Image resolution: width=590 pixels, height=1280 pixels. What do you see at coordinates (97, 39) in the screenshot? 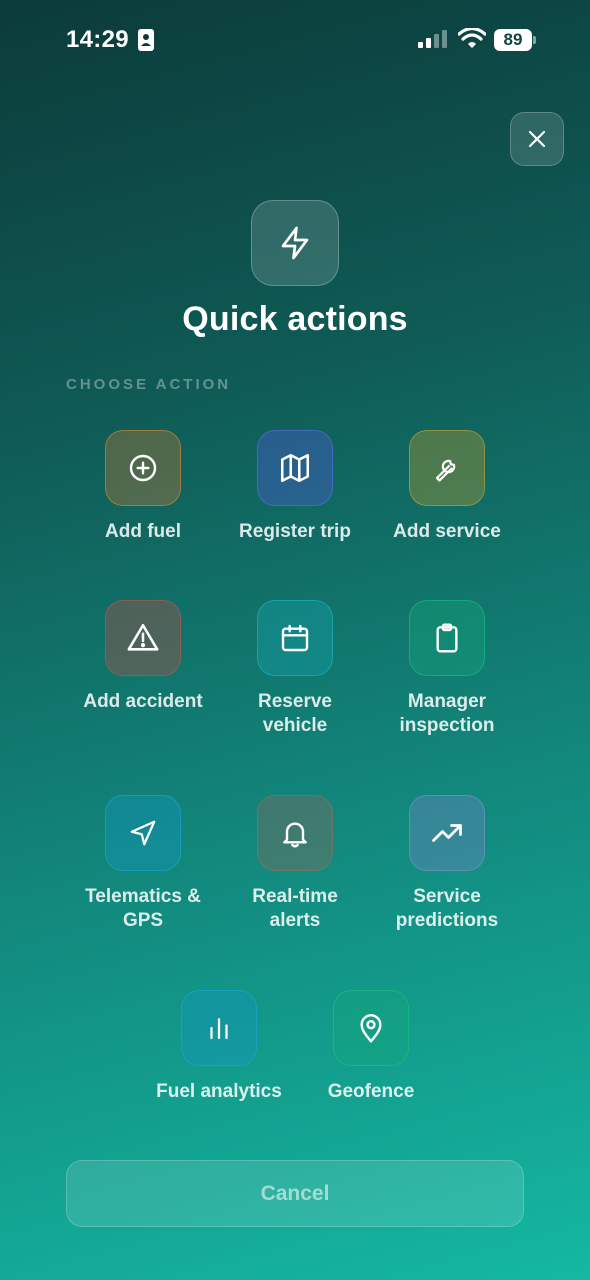
I see `status-time: 14:29` at bounding box center [97, 39].